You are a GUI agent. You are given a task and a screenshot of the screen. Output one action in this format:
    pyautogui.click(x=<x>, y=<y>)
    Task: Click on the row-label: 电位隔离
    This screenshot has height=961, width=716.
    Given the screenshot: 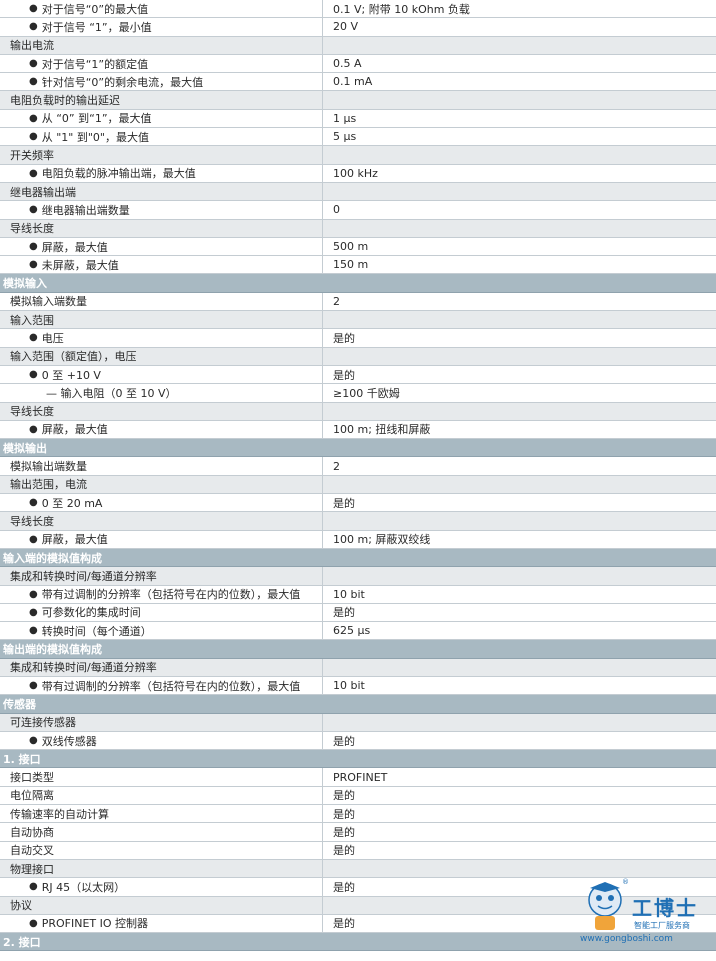 What is the action you would take?
    pyautogui.click(x=32, y=796)
    